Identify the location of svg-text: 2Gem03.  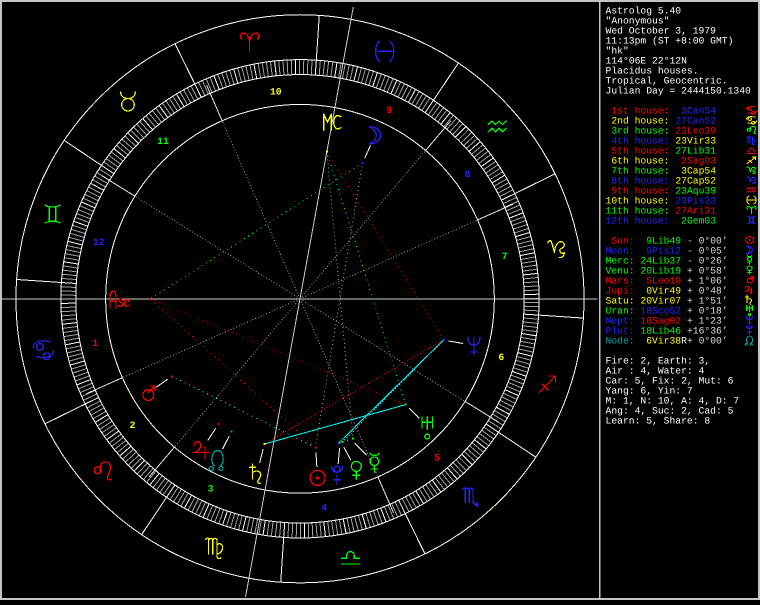
(698, 221).